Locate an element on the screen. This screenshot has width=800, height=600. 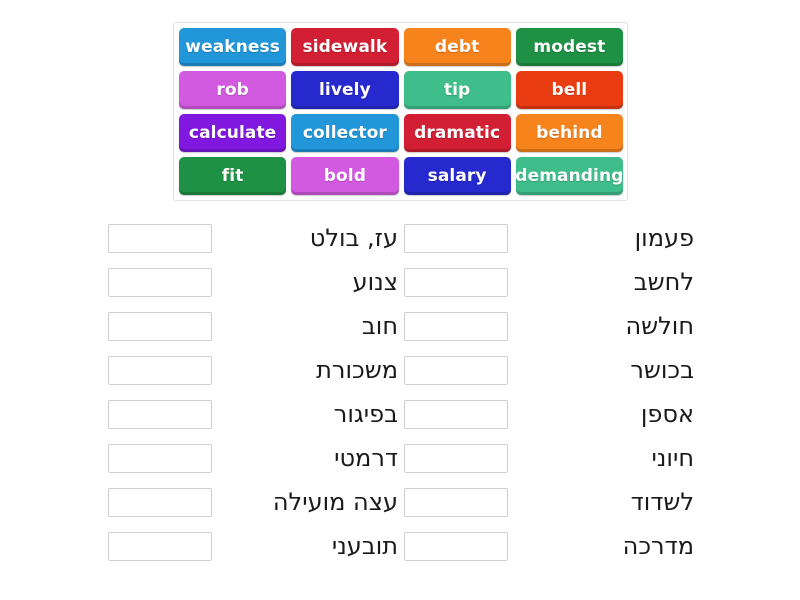
answer-label: מדרכה is located at coordinates (658, 546).